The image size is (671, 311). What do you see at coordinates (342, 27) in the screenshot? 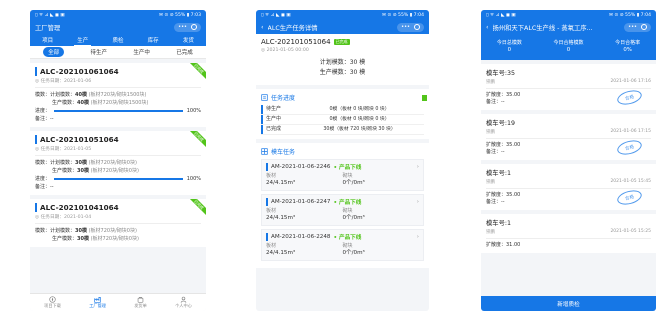
I see `header: ‹ ALC生产任务详情 •••` at bounding box center [342, 27].